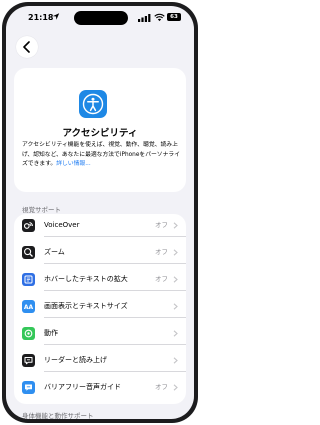 The width and height of the screenshot is (320, 425). I want to click on location-icon, so click(56, 16).